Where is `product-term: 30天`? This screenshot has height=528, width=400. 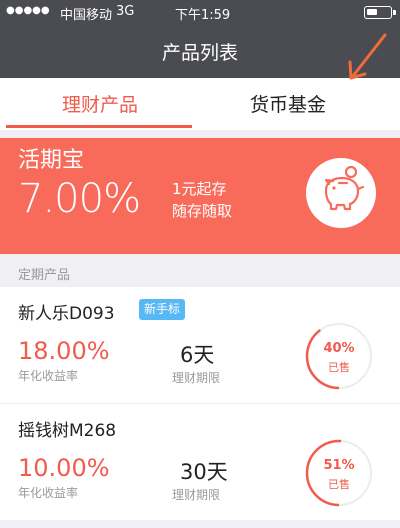 product-term: 30天 is located at coordinates (204, 472).